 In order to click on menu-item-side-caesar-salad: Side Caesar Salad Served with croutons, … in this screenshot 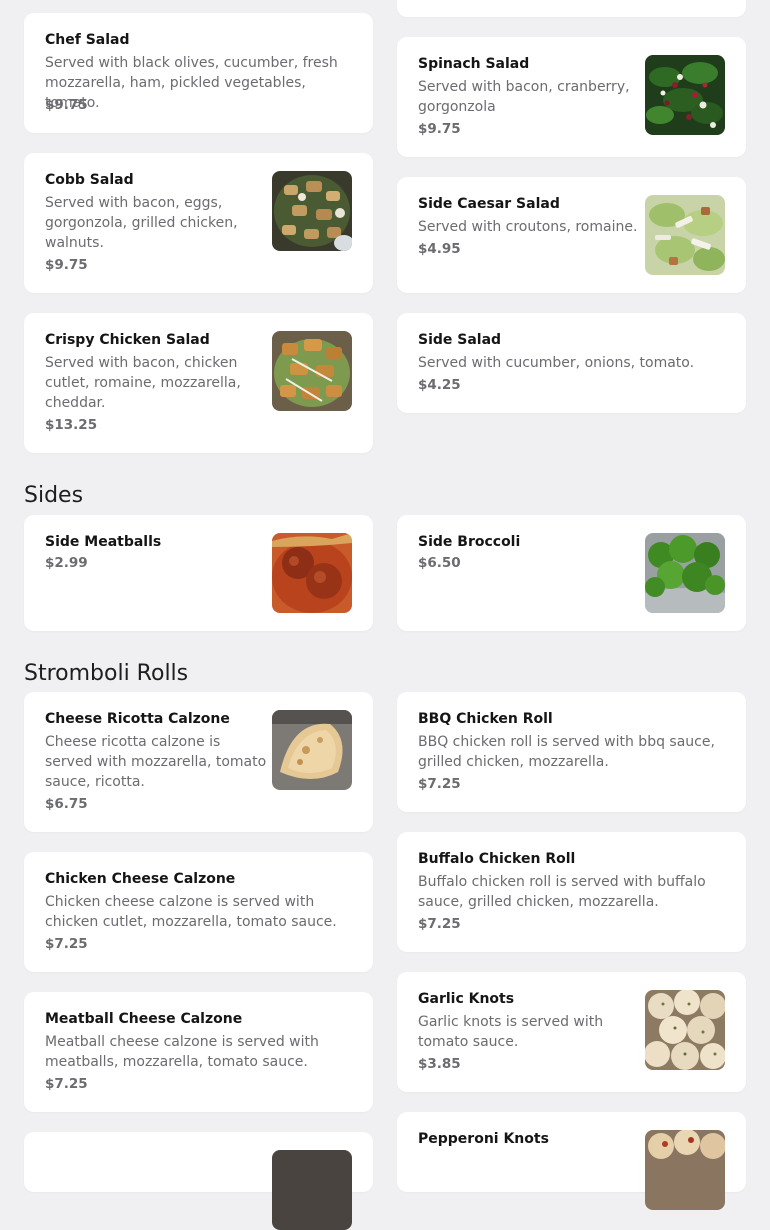, I will do `click(571, 235)`.